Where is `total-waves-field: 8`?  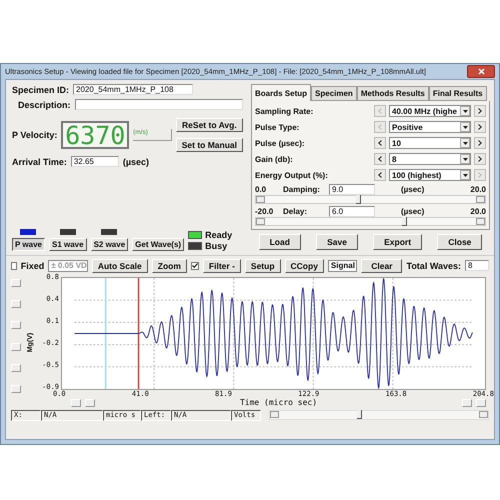 total-waves-field: 8 is located at coordinates (477, 265).